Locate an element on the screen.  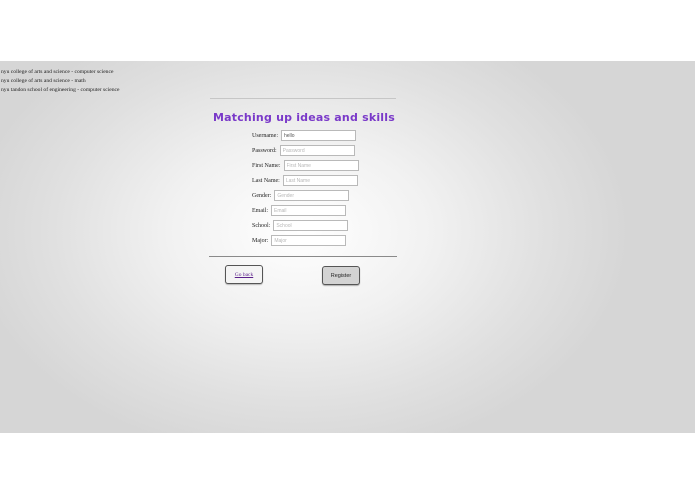
school-input is located at coordinates (311, 225).